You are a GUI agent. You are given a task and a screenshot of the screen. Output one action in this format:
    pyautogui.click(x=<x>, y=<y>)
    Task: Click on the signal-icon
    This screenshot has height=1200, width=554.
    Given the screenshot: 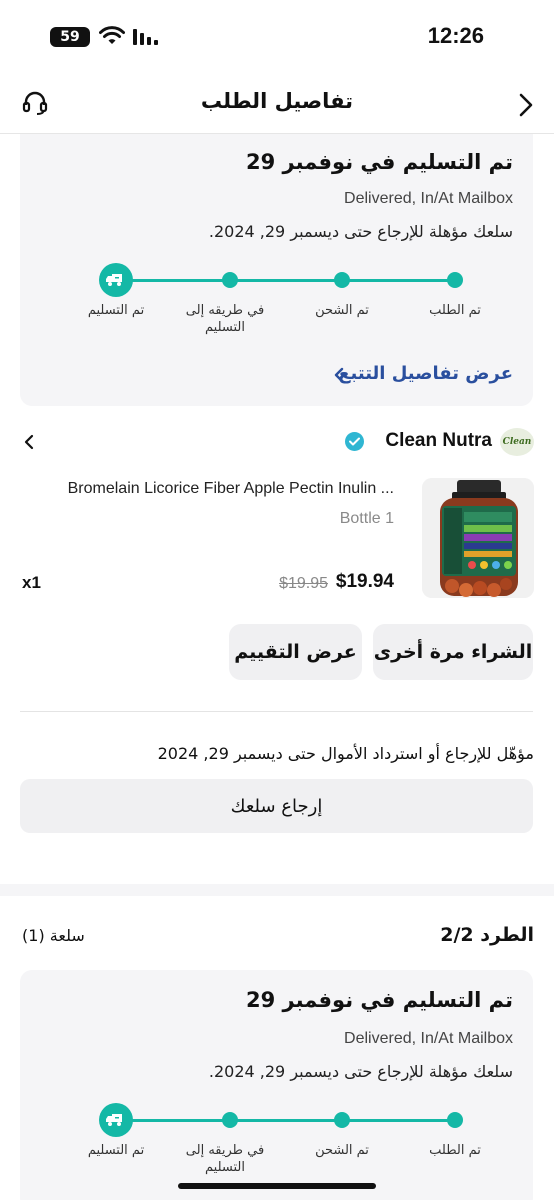 What is the action you would take?
    pyautogui.click(x=145, y=37)
    